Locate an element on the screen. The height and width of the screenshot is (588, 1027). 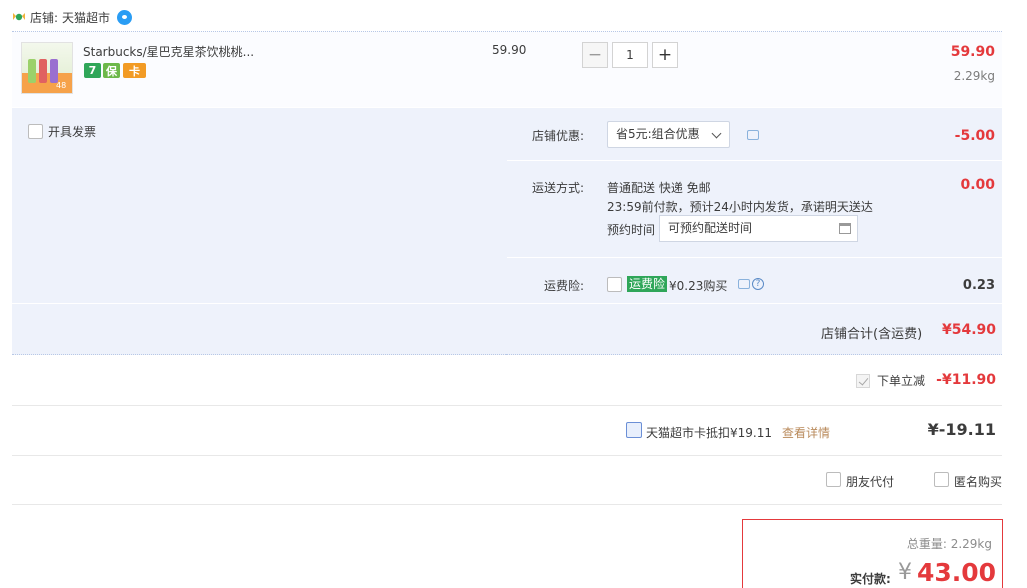
tmall-shop-icon is located at coordinates (19, 17).